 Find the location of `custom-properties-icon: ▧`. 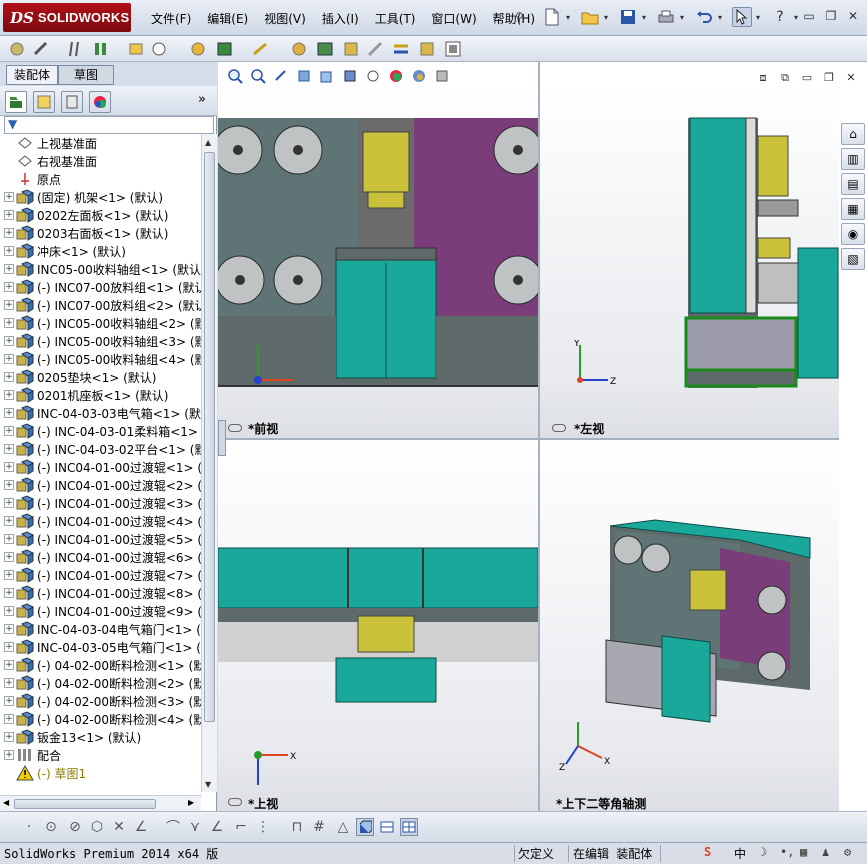

custom-properties-icon: ▧ is located at coordinates (853, 259).